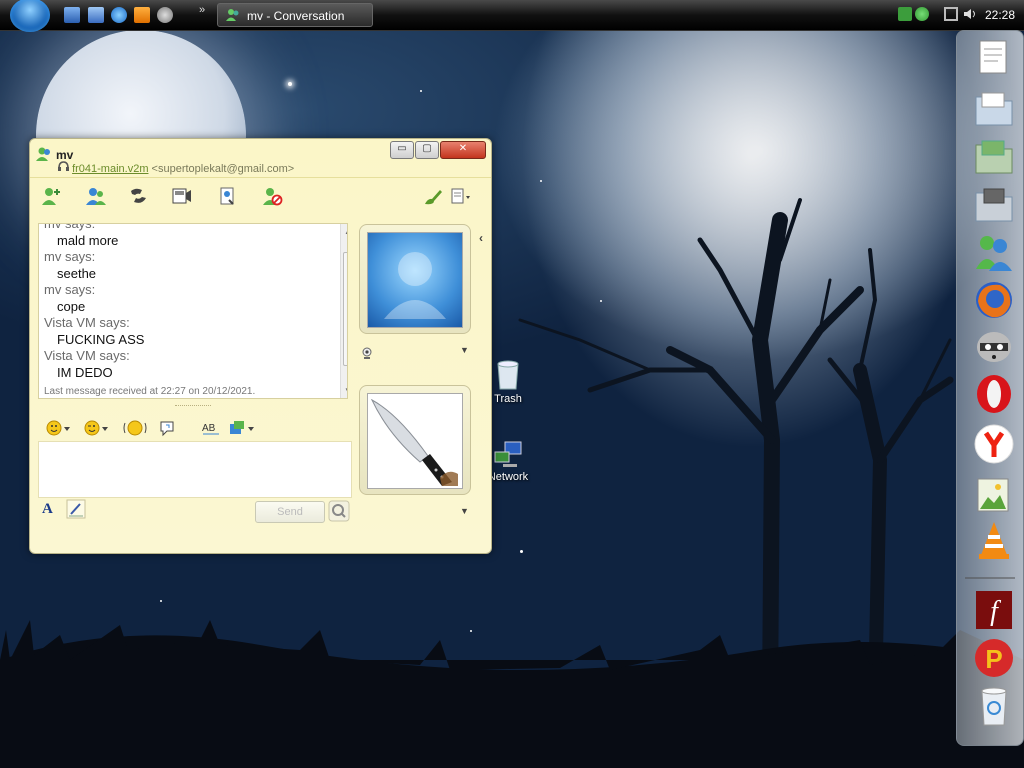 This screenshot has width=1024, height=768. Describe the element at coordinates (142, 15) in the screenshot. I see `media-player-icon` at that location.